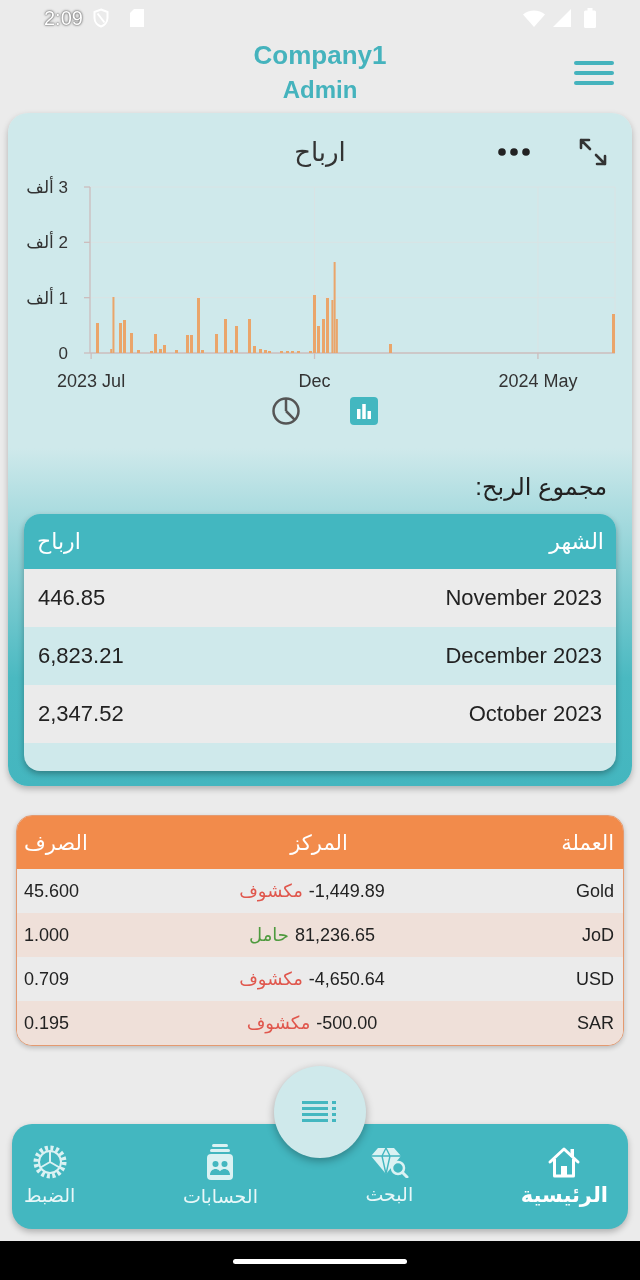 The height and width of the screenshot is (1280, 640). What do you see at coordinates (63, 18) in the screenshot?
I see `status-time: 2:09` at bounding box center [63, 18].